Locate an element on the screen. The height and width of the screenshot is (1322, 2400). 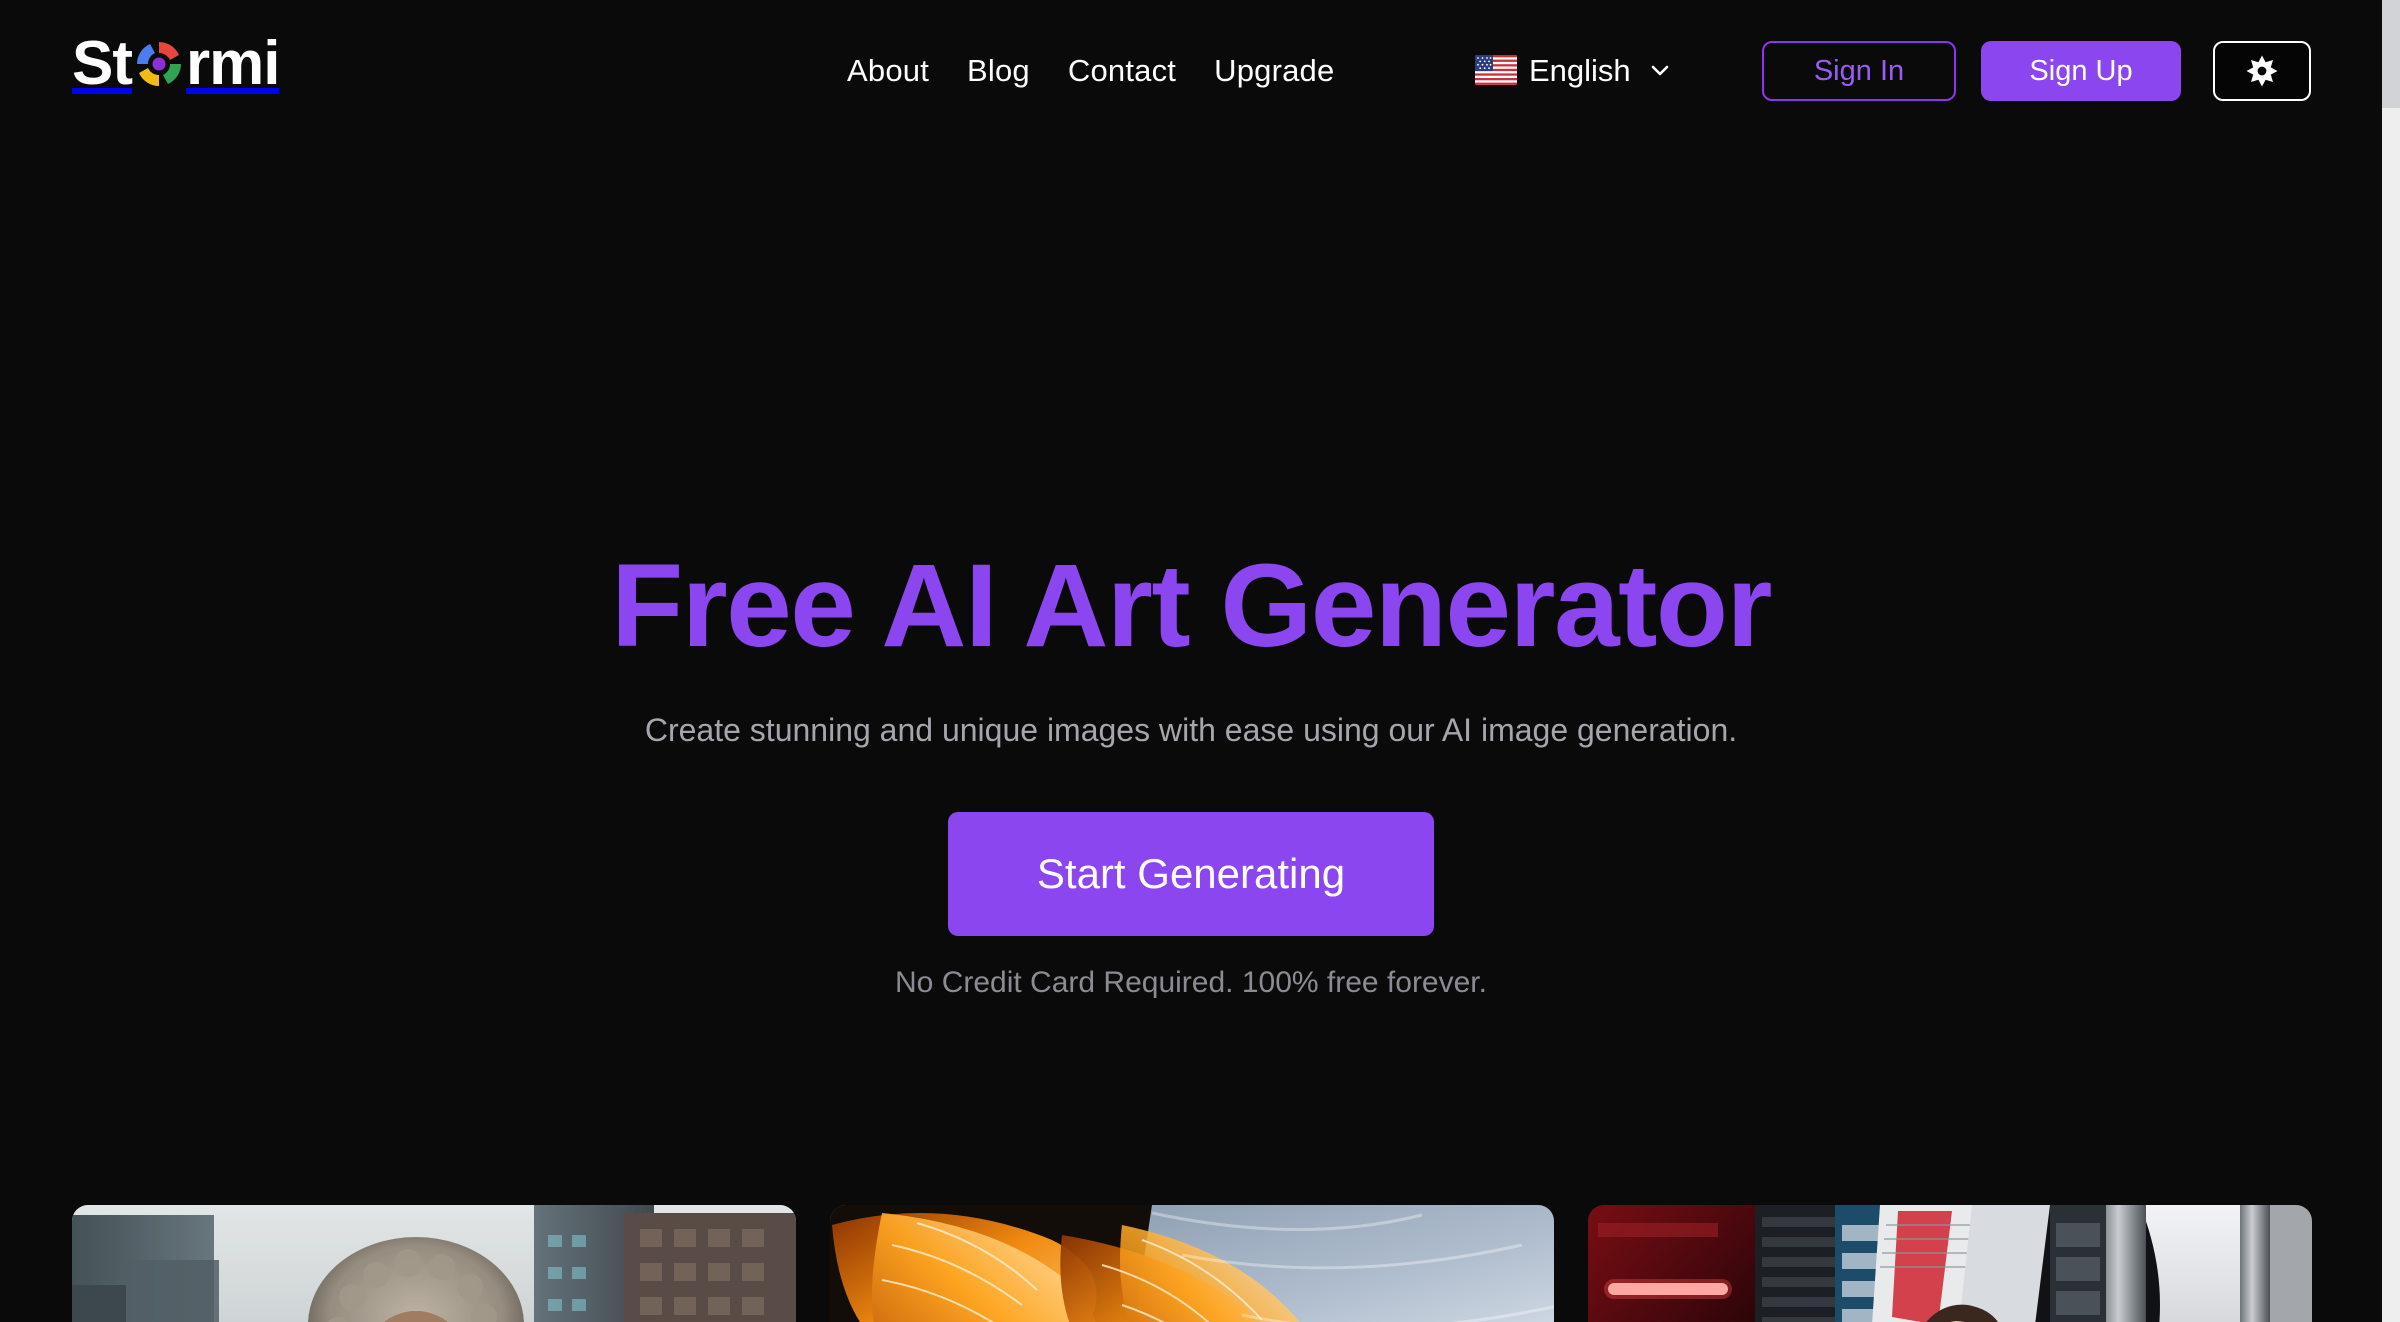
logo-text-before: St is located at coordinates (102, 63).